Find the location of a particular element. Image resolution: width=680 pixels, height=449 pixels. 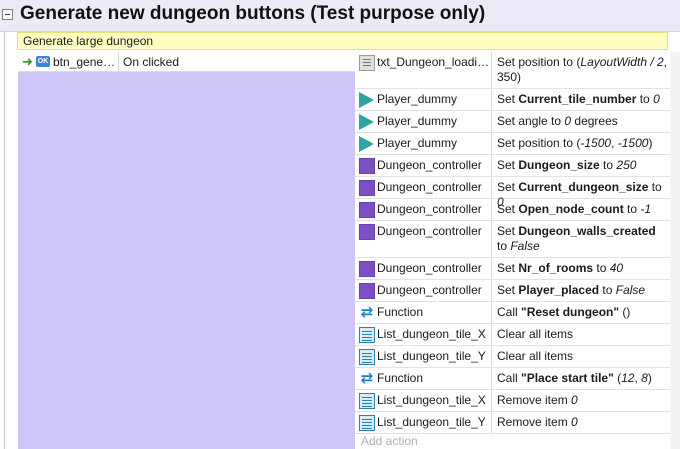

action-row: List_dungeon_tile_Y Remove item 0 is located at coordinates (512, 423).